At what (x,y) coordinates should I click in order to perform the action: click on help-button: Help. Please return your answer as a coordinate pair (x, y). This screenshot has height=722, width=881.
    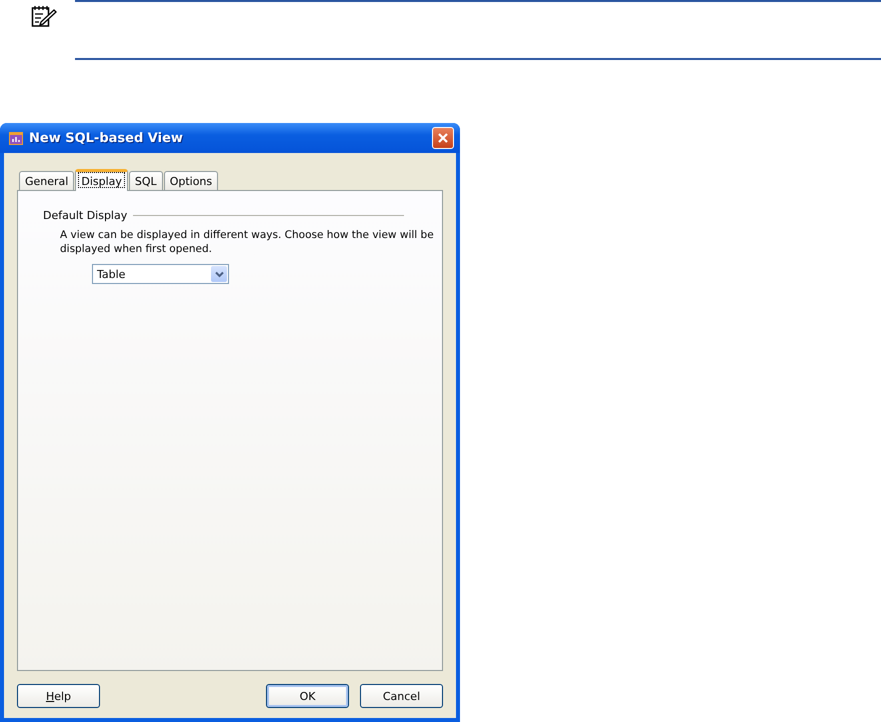
    Looking at the image, I should click on (58, 696).